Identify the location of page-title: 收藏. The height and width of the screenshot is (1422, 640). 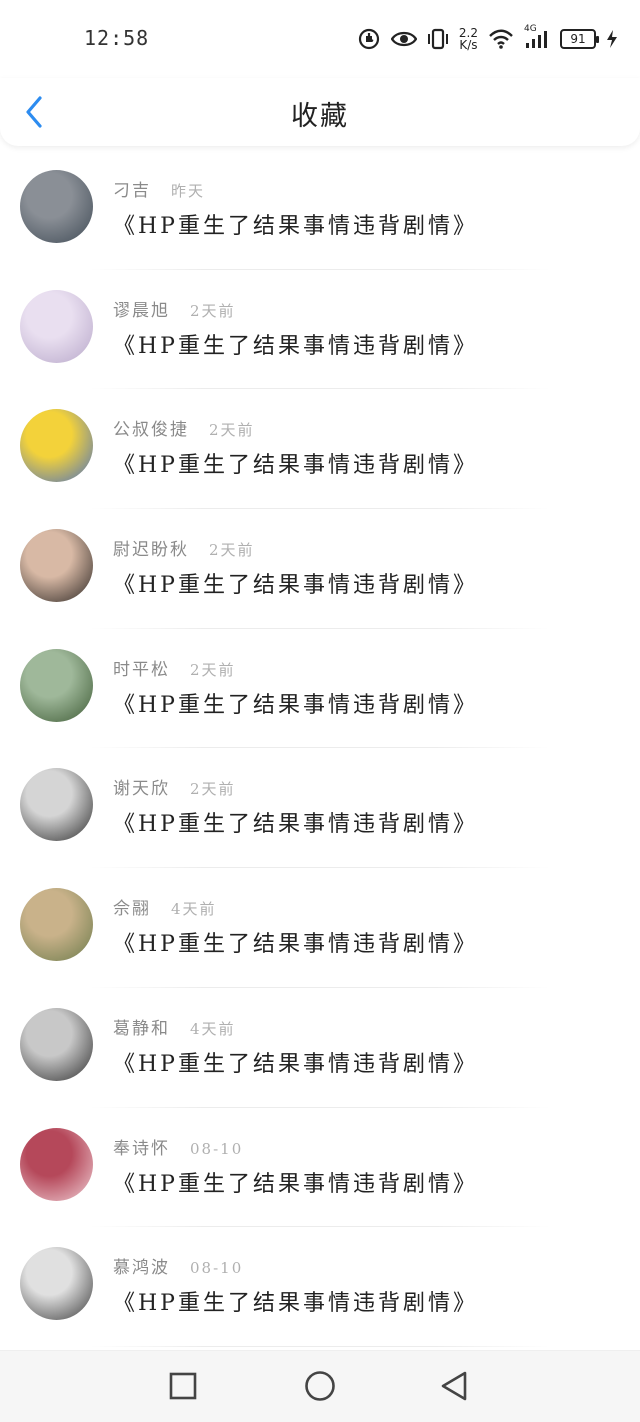
(320, 116).